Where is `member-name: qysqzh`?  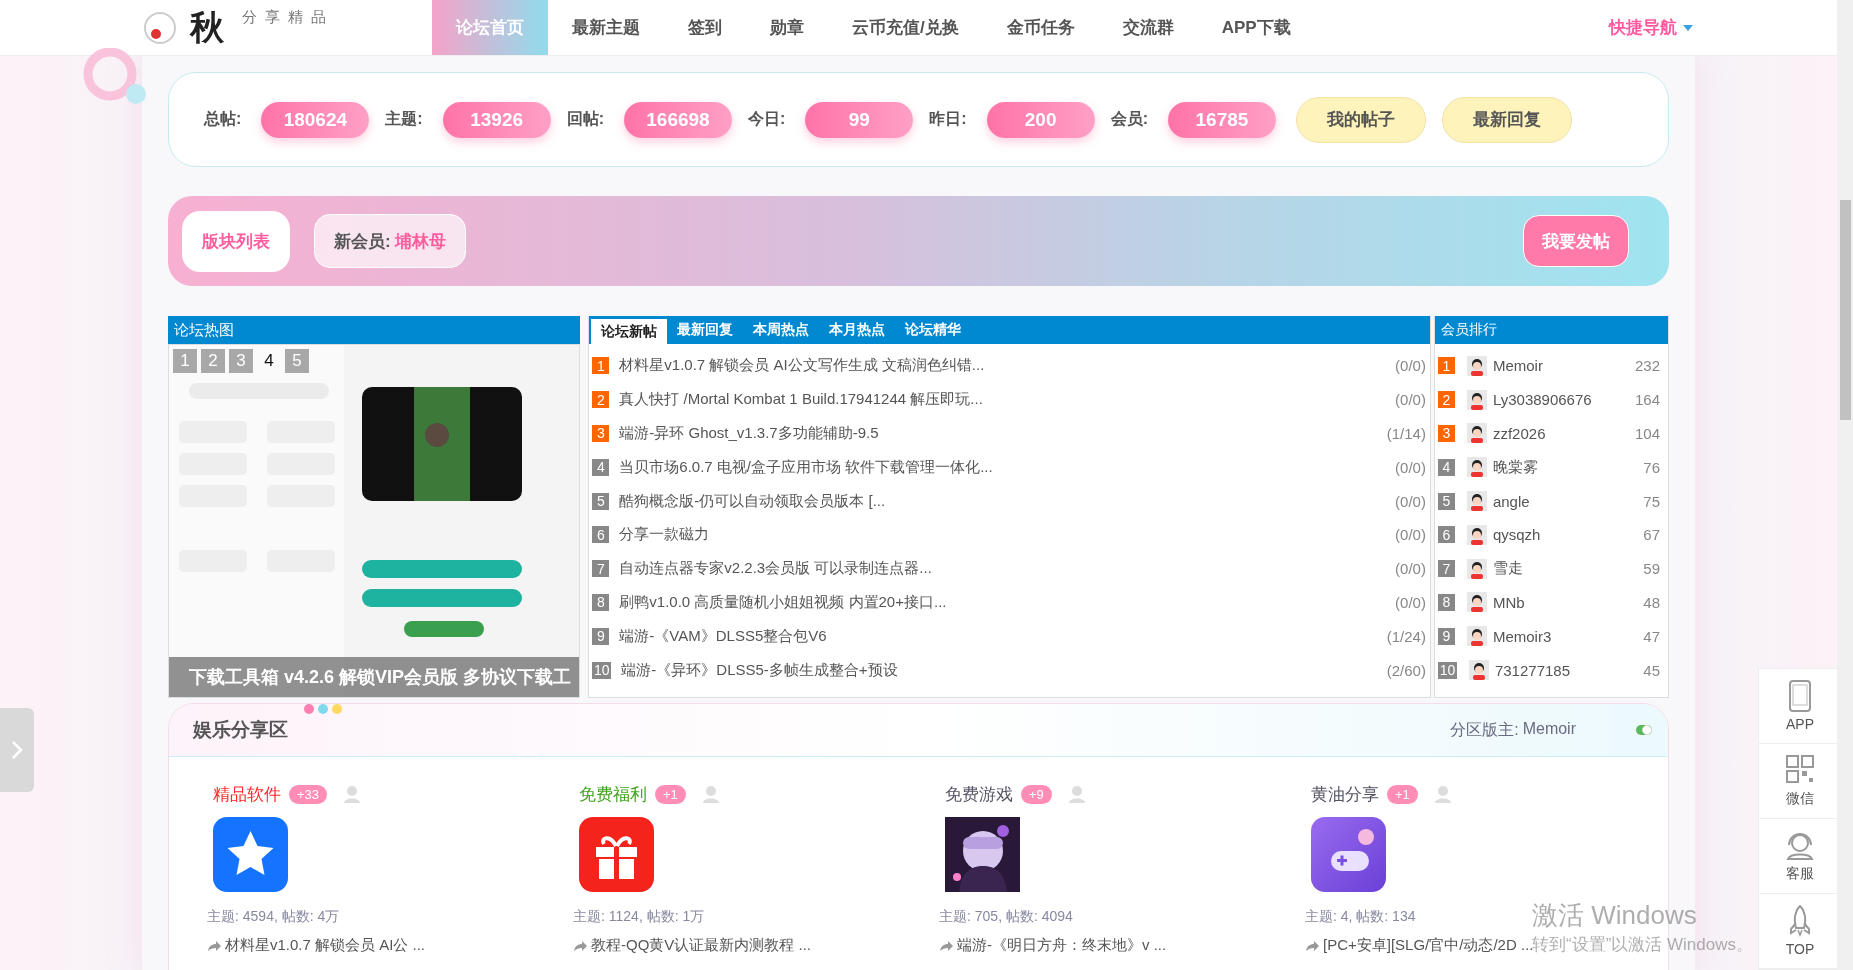
member-name: qysqzh is located at coordinates (1565, 535).